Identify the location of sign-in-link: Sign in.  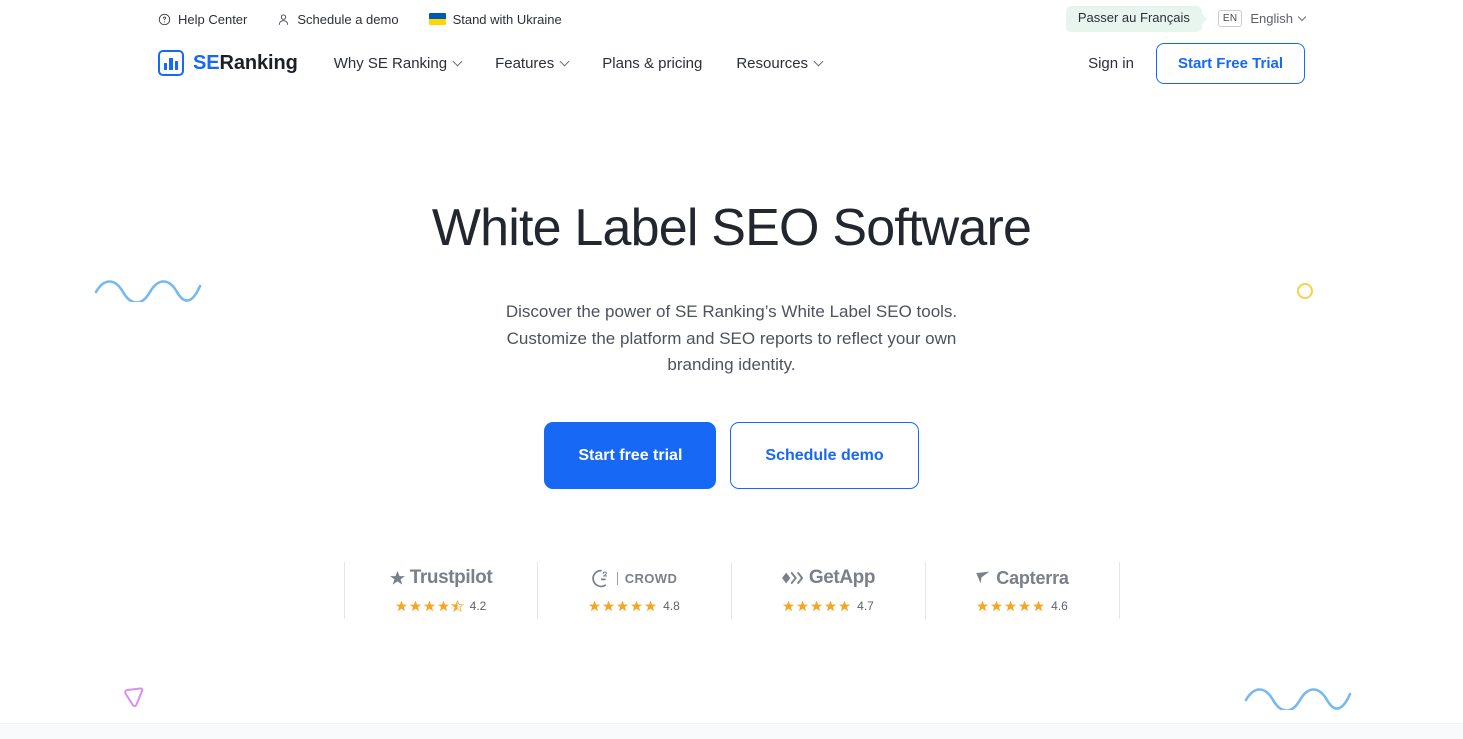
(1111, 63).